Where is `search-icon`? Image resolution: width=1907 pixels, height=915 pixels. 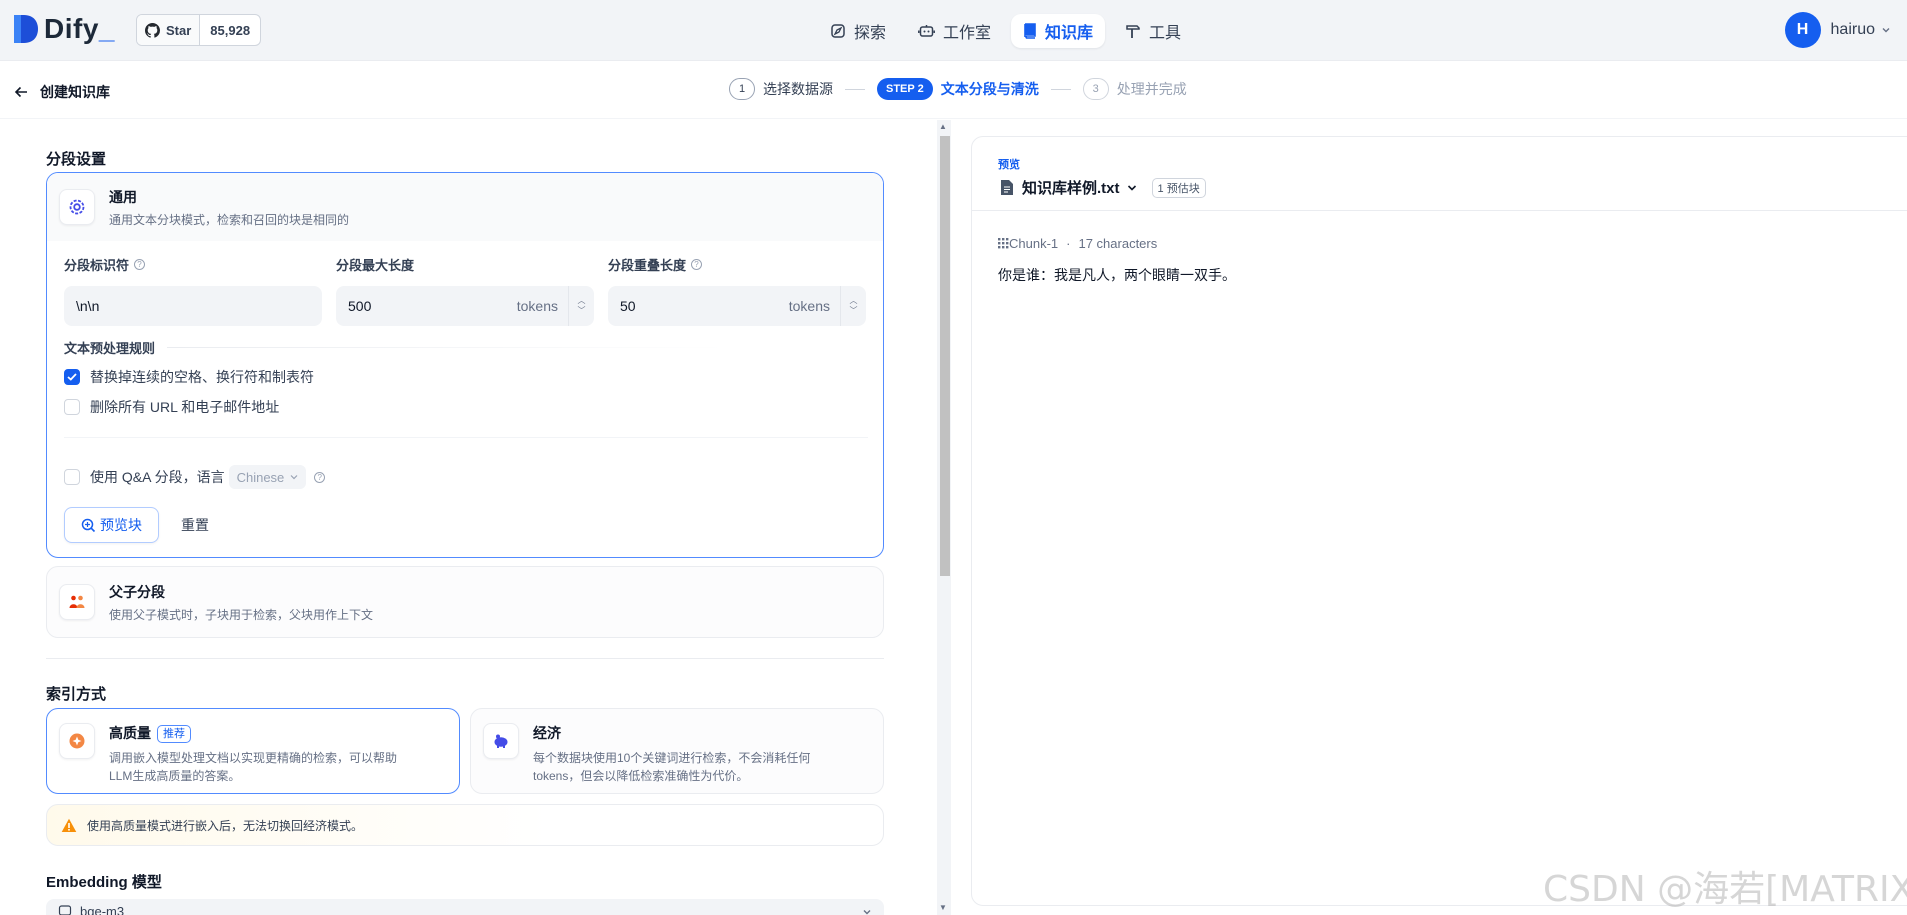
search-icon is located at coordinates (88, 525).